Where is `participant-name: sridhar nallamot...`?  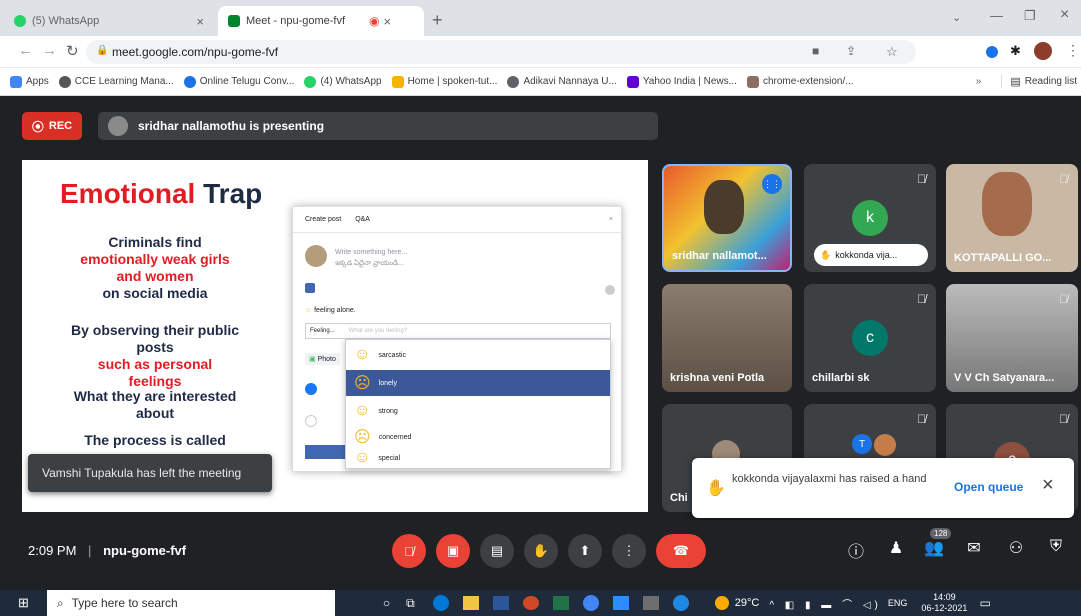 participant-name: sridhar nallamot... is located at coordinates (719, 256).